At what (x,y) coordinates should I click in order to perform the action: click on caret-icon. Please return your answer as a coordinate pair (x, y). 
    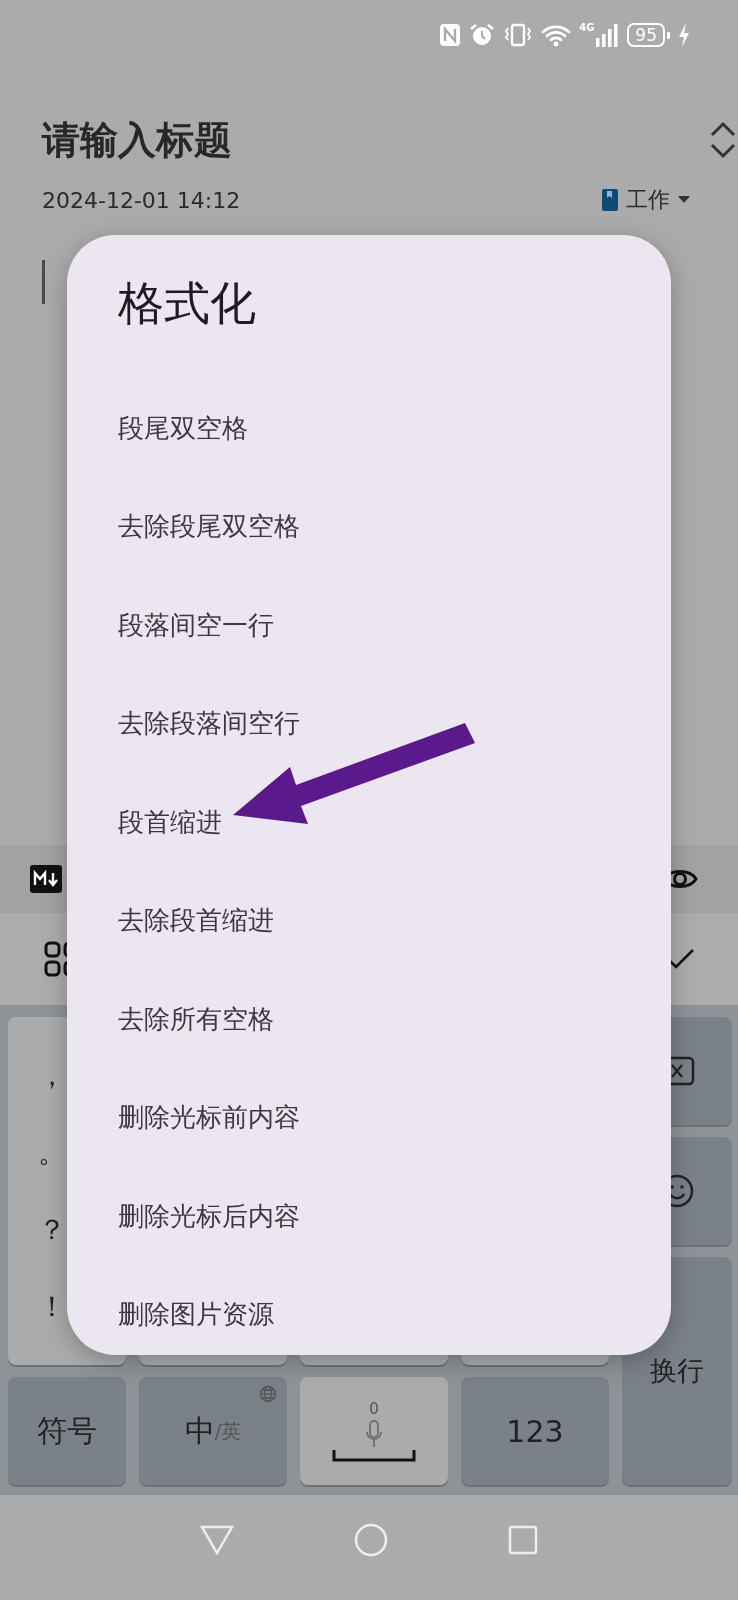
    Looking at the image, I should click on (684, 200).